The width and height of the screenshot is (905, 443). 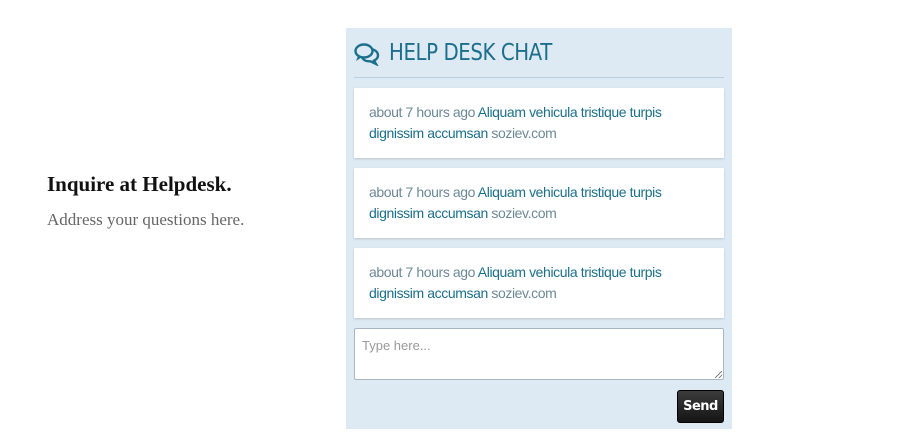 I want to click on chat-bubbles-icon, so click(x=367, y=54).